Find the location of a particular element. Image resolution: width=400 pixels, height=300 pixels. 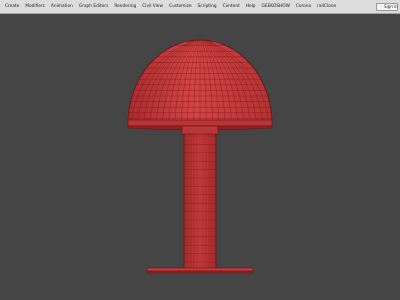

menu-rendering: Rendering is located at coordinates (125, 7).